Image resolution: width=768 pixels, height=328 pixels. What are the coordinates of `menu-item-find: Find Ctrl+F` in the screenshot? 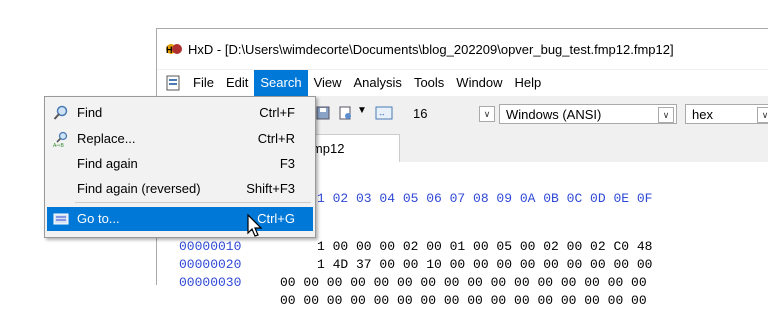 It's located at (180, 113).